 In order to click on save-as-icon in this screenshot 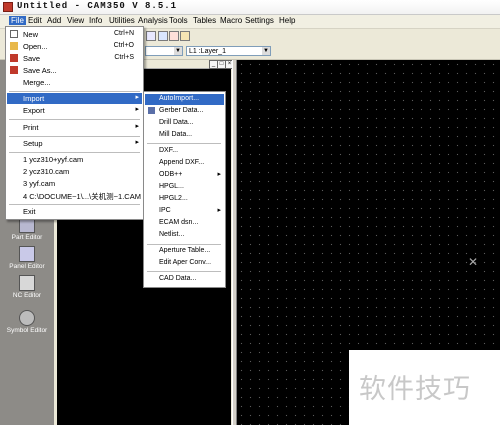, I will do `click(14, 70)`.